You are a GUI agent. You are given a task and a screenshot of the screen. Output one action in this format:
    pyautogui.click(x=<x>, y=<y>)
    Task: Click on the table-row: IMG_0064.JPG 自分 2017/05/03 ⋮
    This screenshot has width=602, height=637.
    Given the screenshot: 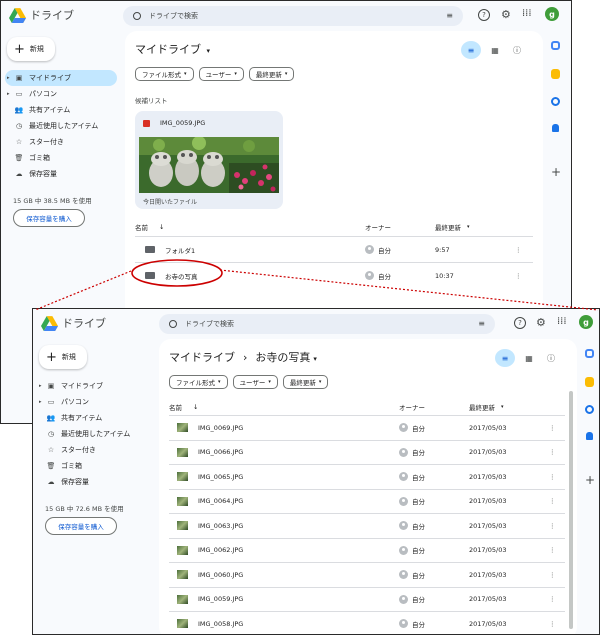 What is the action you would take?
    pyautogui.click(x=367, y=501)
    